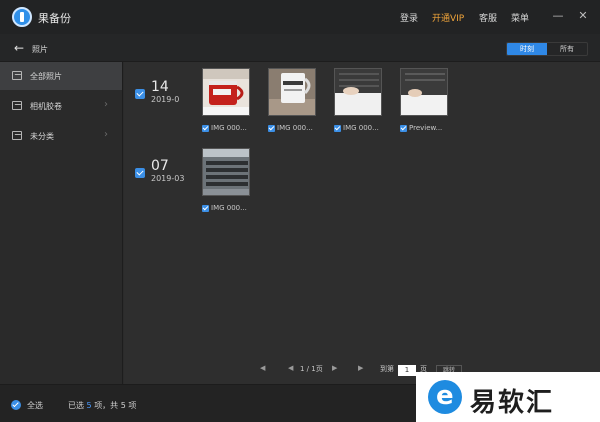  Describe the element at coordinates (488, 17) in the screenshot. I see `service-link: 客服` at that location.